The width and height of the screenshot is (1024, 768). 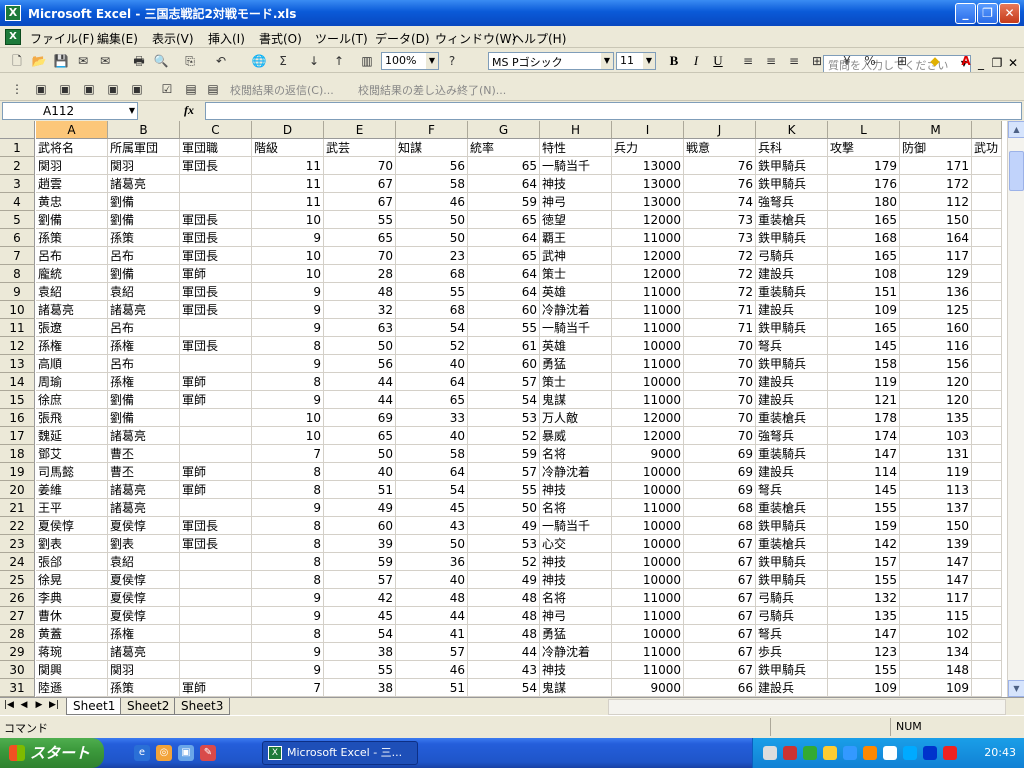 What do you see at coordinates (792, 490) in the screenshot?
I see `cell: 弩兵` at bounding box center [792, 490].